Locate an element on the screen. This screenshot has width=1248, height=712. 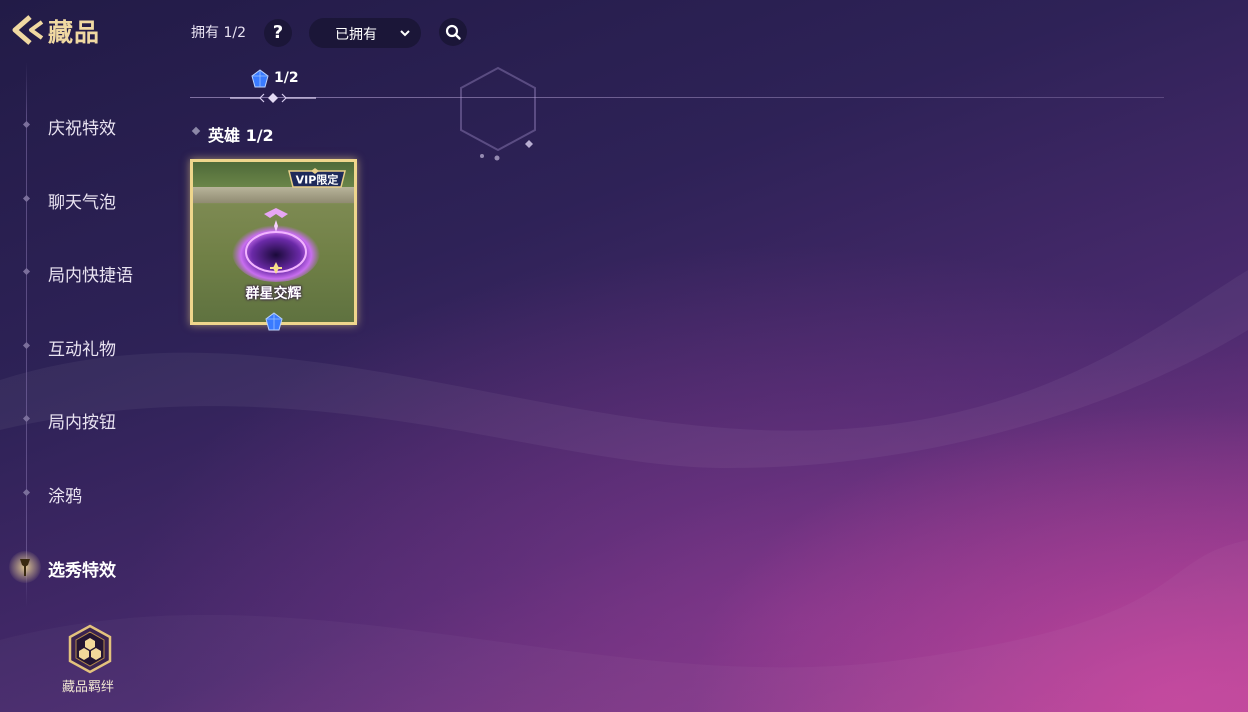
back-arrow-icon is located at coordinates (28, 30).